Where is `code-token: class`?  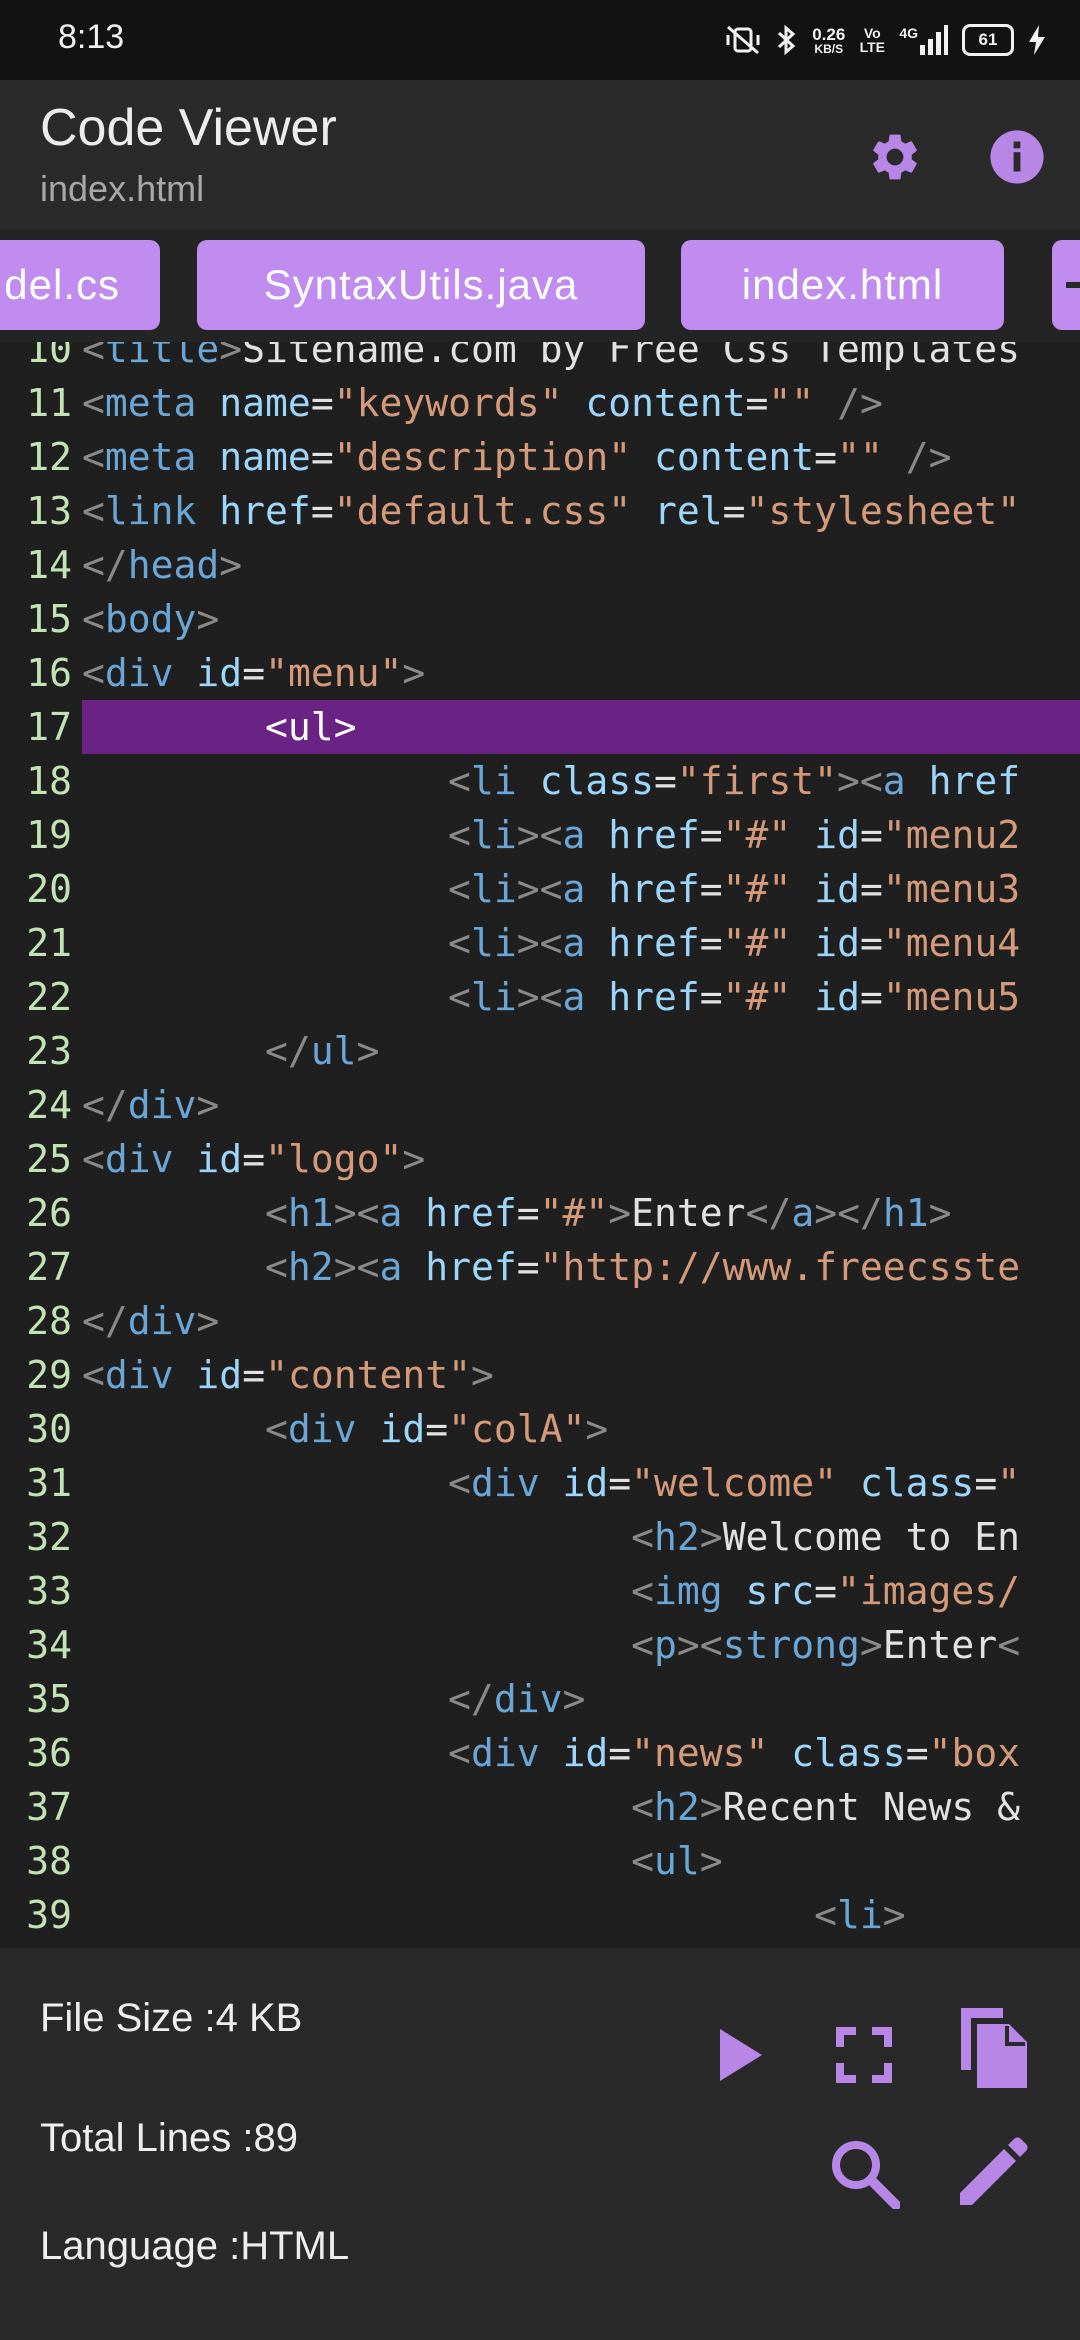 code-token: class is located at coordinates (848, 1753).